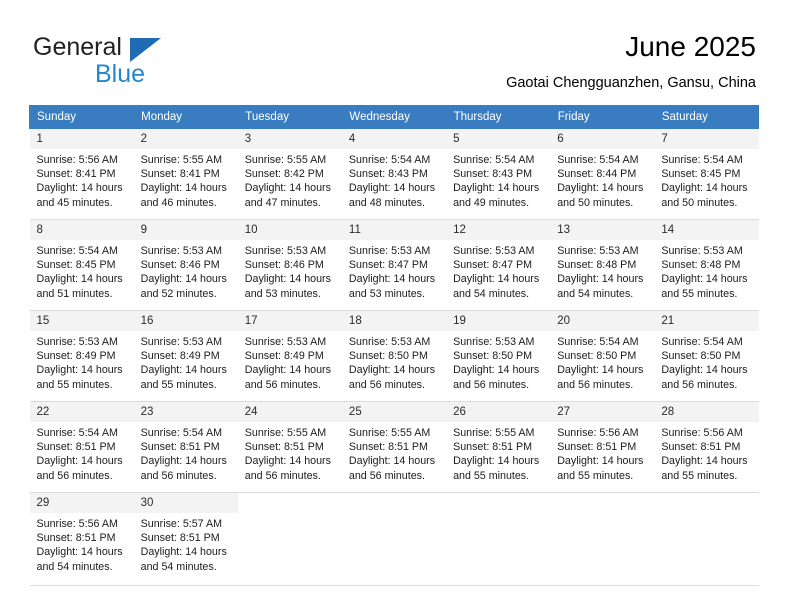 The image size is (792, 612). I want to click on sunset-text: Sunset: 8:42 PM, so click(284, 174).